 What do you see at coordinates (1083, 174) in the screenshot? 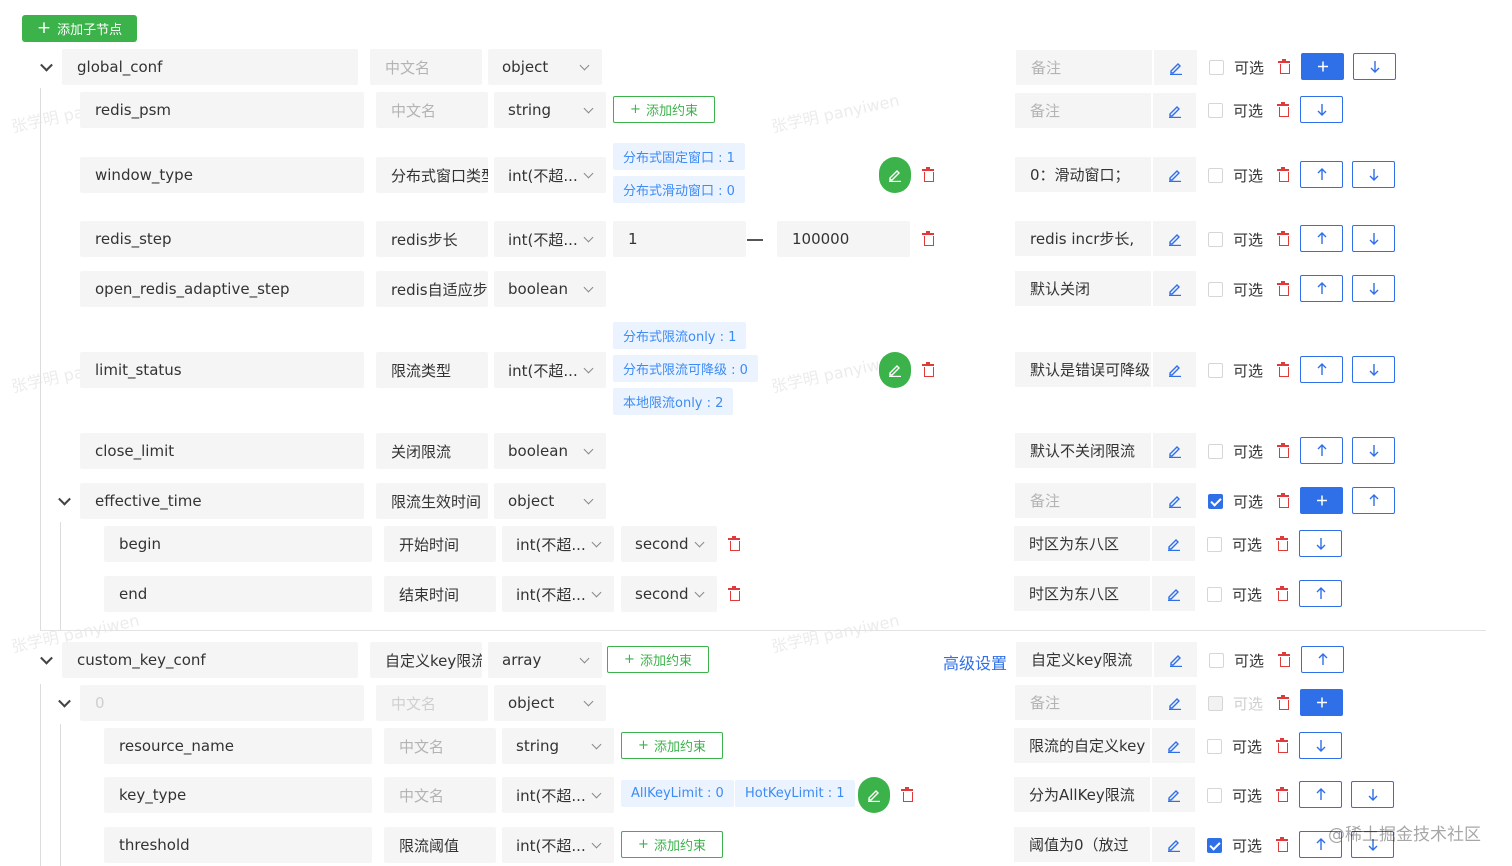
I see `note-input: 0：滑动窗口；` at bounding box center [1083, 174].